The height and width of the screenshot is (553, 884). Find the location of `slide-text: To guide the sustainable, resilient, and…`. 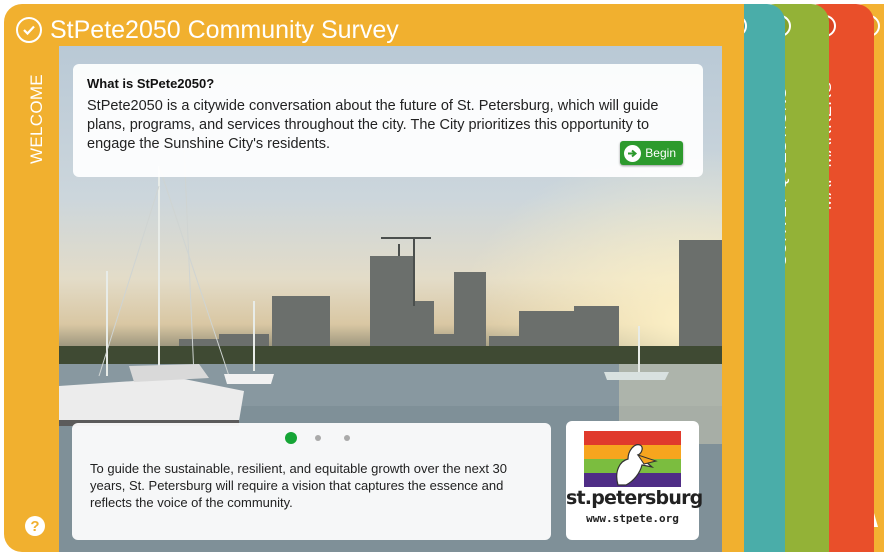

slide-text: To guide the sustainable, resilient, and… is located at coordinates (298, 485).